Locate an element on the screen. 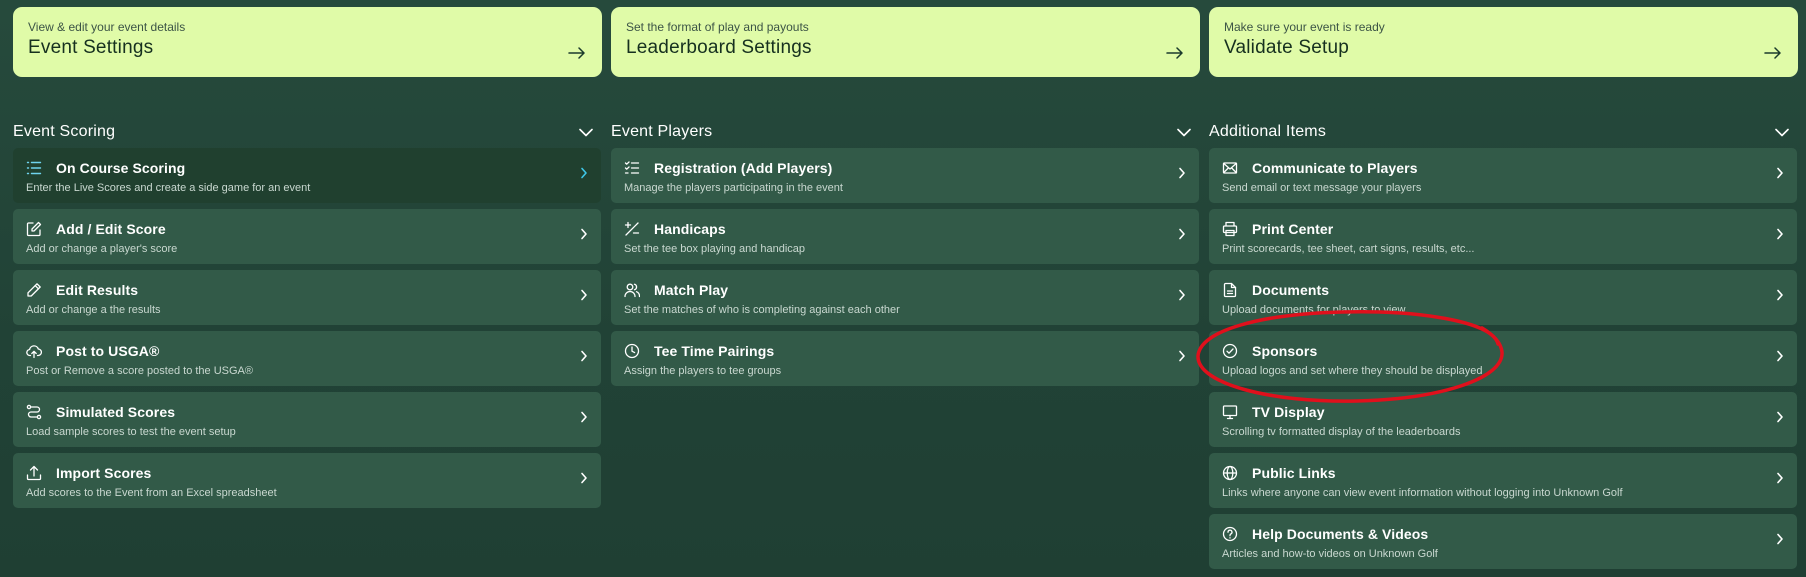 Image resolution: width=1806 pixels, height=577 pixels. users-icon is located at coordinates (632, 290).